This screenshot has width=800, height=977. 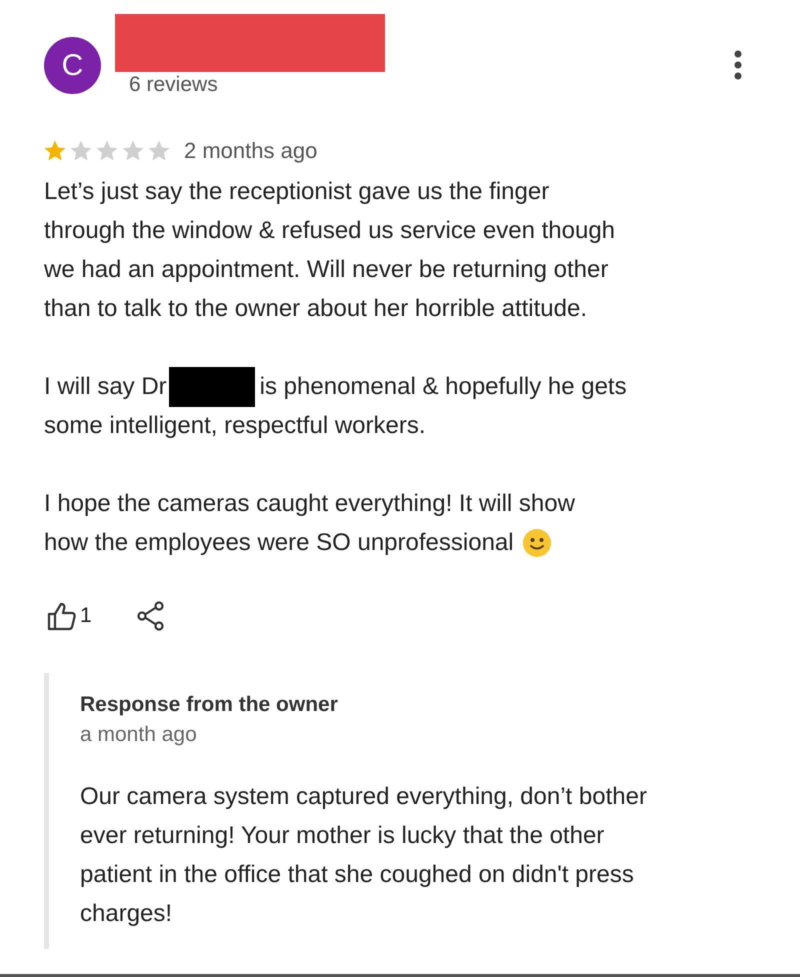 I want to click on response-time: a month ago, so click(x=139, y=735).